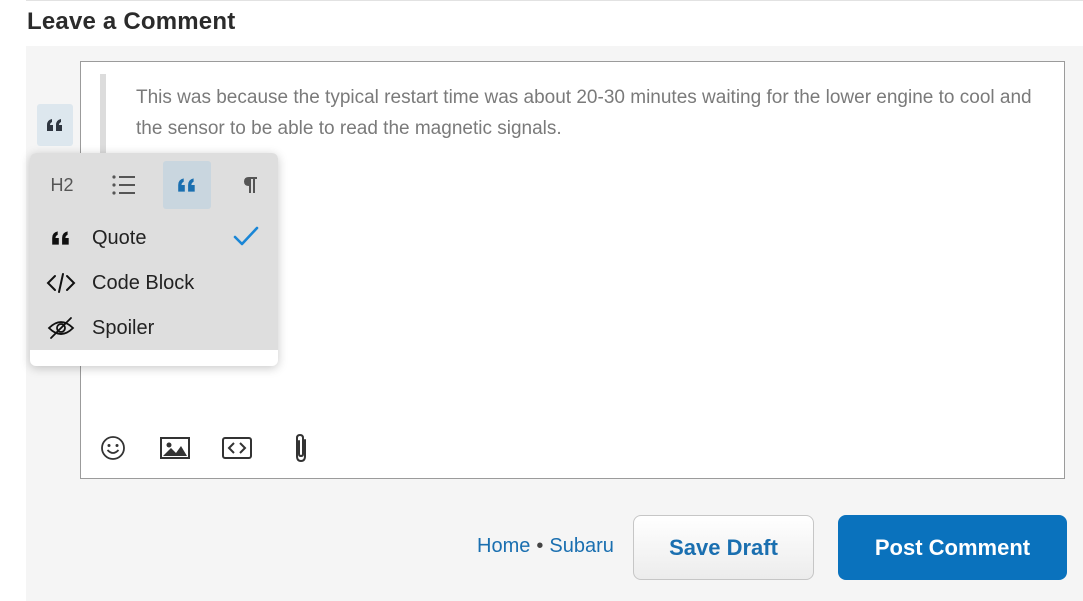 This screenshot has height=601, width=1083. I want to click on paragraph-icon, so click(250, 185).